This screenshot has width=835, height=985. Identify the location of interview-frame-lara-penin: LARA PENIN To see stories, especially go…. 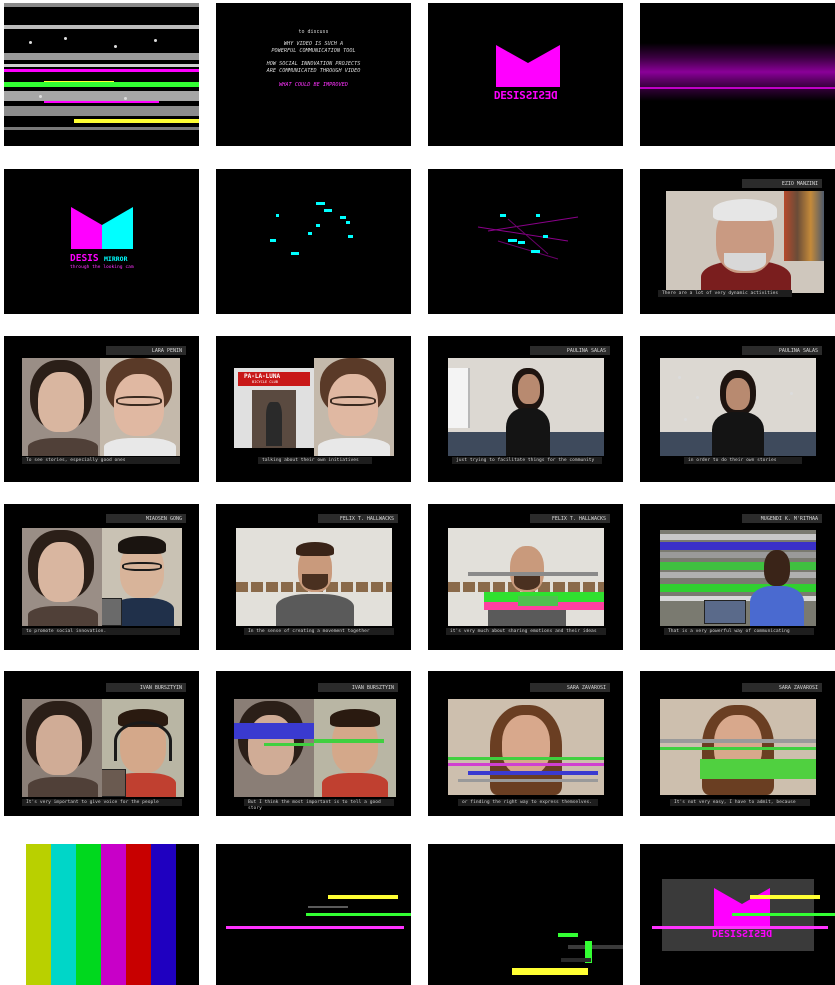
(101, 409).